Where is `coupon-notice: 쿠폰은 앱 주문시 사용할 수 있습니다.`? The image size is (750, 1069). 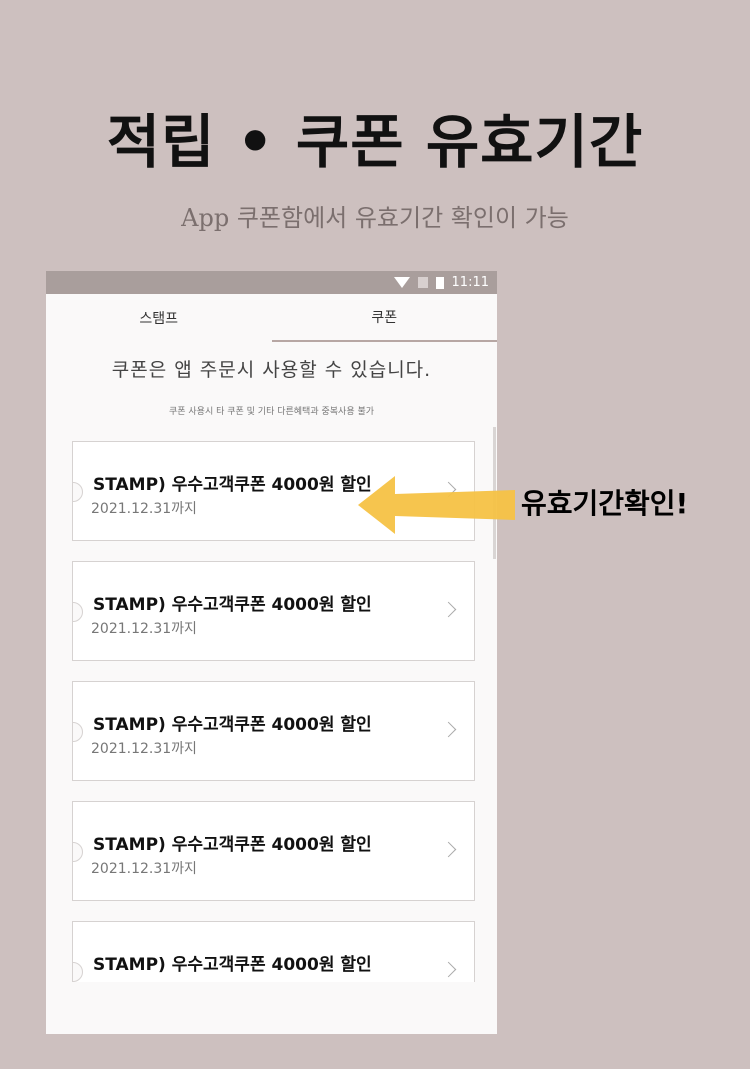
coupon-notice: 쿠폰은 앱 주문시 사용할 수 있습니다. is located at coordinates (271, 370).